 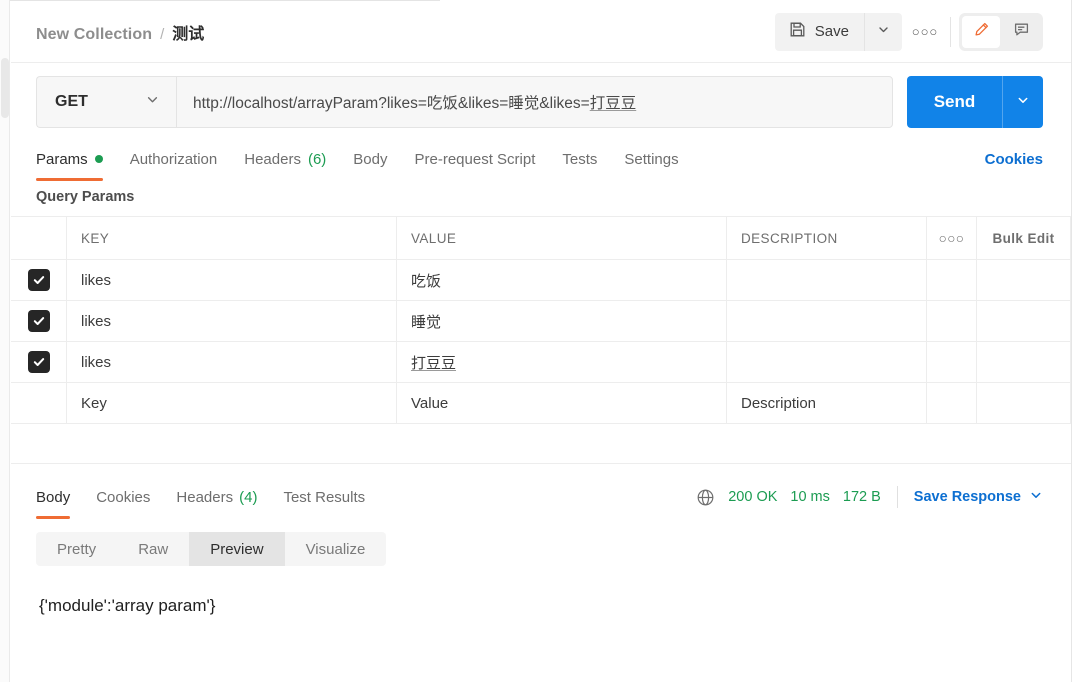 I want to click on pencil-icon, so click(x=981, y=32).